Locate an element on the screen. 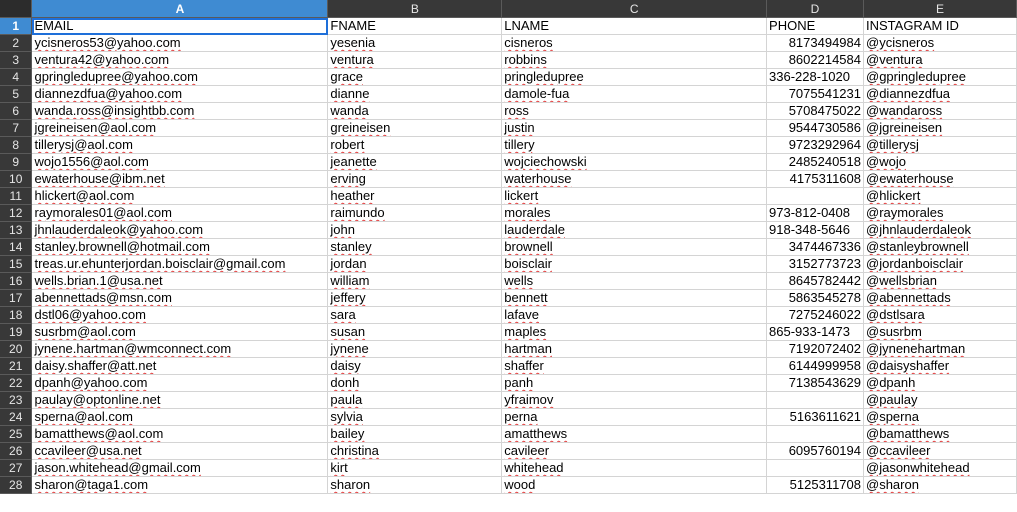 The image size is (1017, 512). cell-c: maples is located at coordinates (634, 332).